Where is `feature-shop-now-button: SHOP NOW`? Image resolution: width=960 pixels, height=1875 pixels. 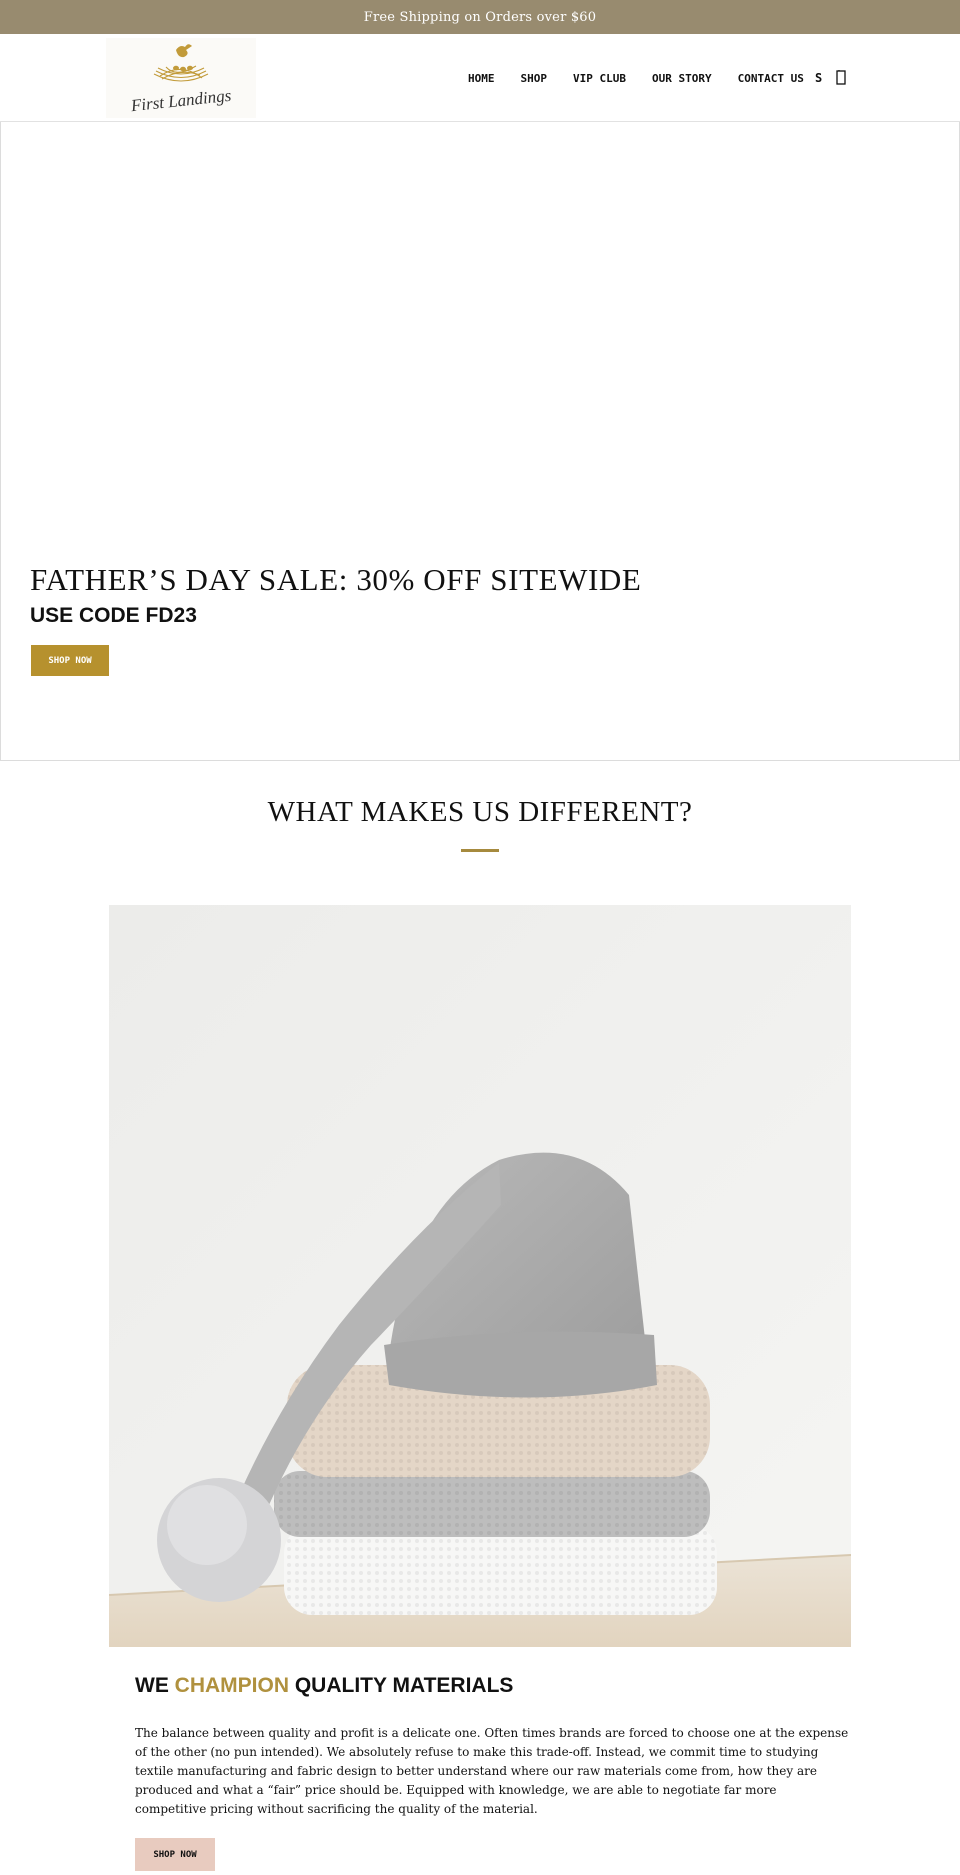
feature-shop-now-button: SHOP NOW is located at coordinates (175, 1854).